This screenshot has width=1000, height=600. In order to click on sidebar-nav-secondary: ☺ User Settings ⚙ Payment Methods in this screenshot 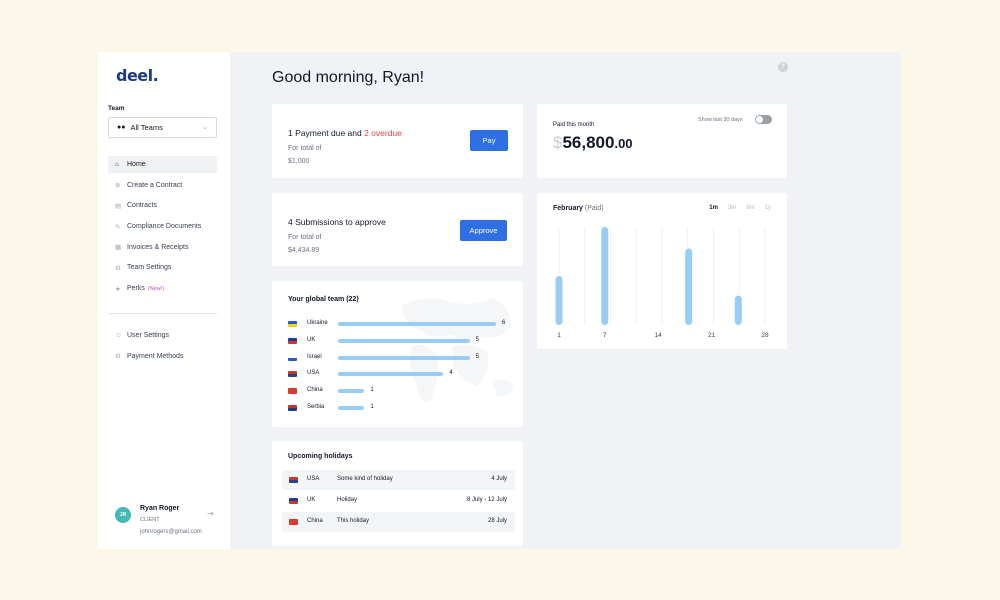, I will do `click(162, 347)`.